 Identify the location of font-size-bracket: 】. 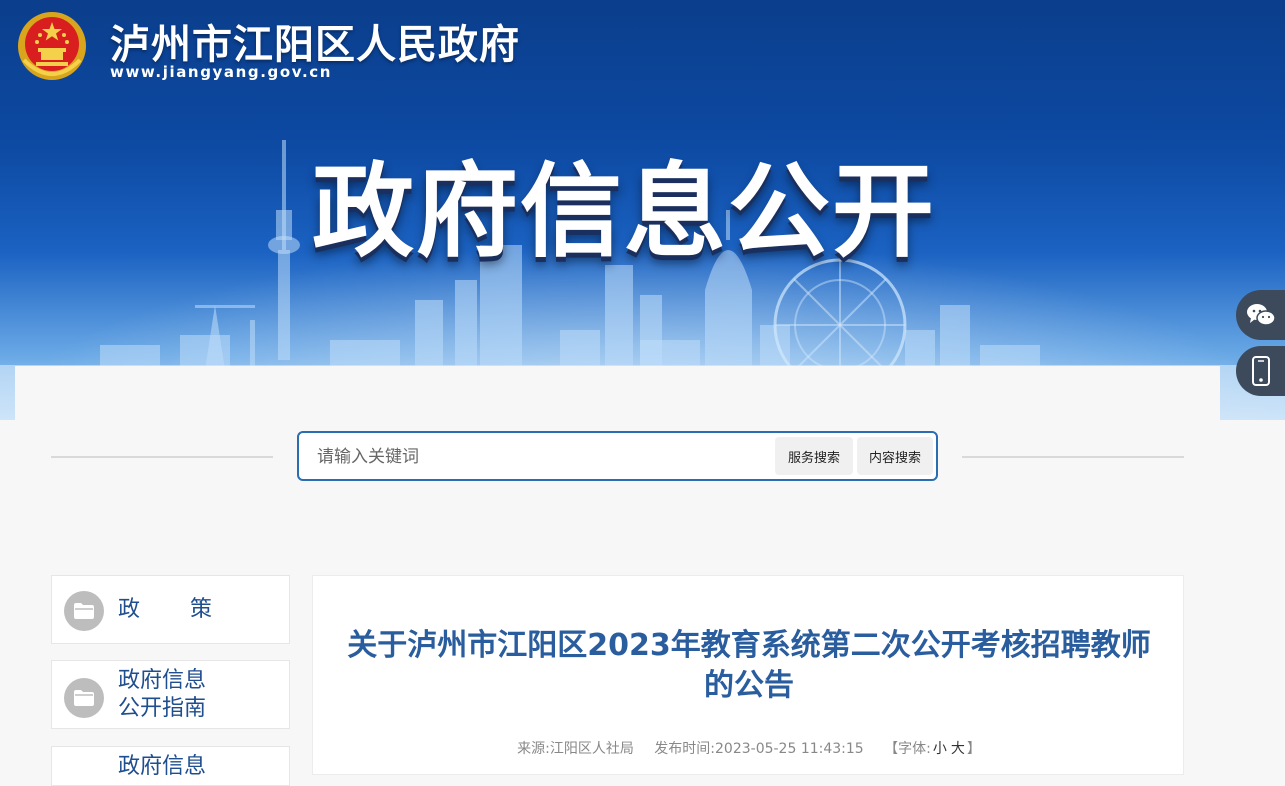
(973, 749).